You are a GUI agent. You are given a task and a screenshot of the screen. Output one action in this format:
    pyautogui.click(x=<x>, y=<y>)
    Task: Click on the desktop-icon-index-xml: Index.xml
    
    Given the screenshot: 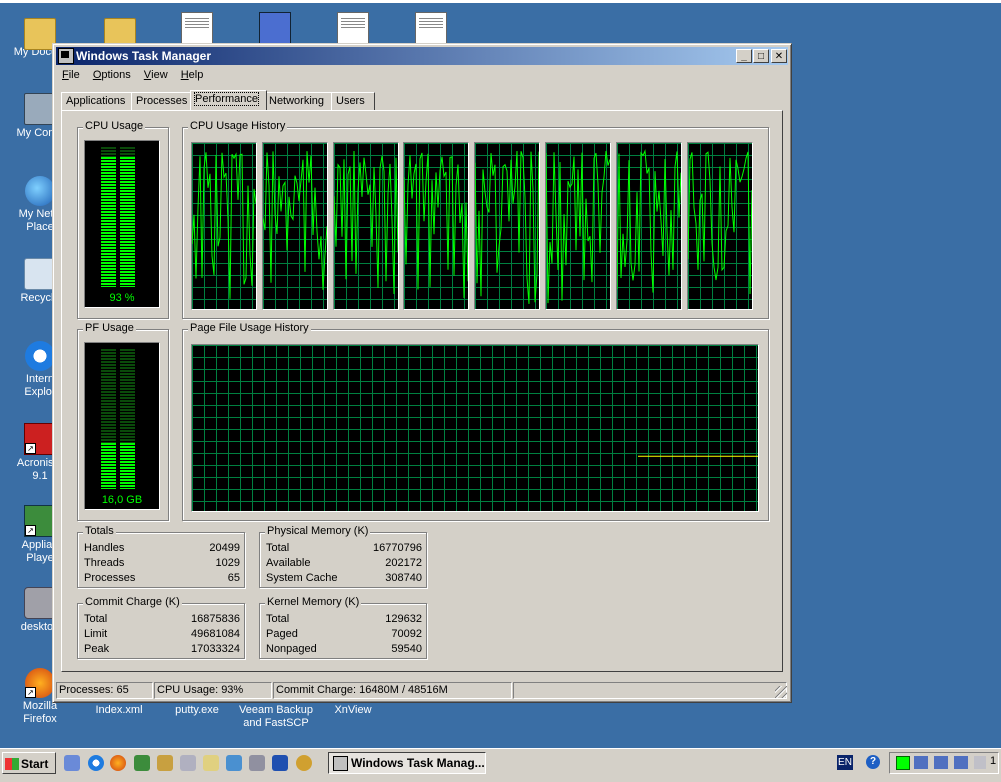 What is the action you would take?
    pyautogui.click(x=119, y=710)
    